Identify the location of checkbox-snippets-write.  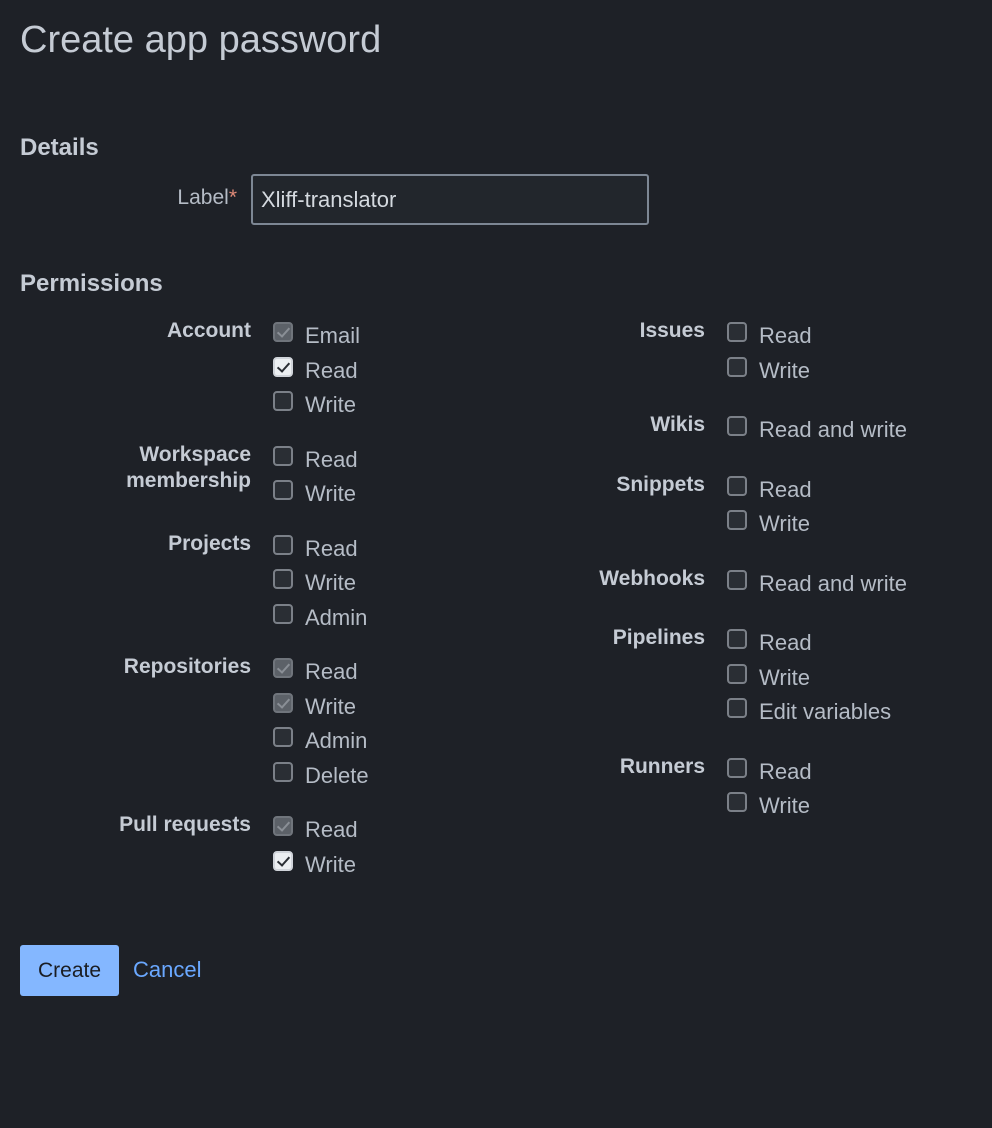
(737, 520).